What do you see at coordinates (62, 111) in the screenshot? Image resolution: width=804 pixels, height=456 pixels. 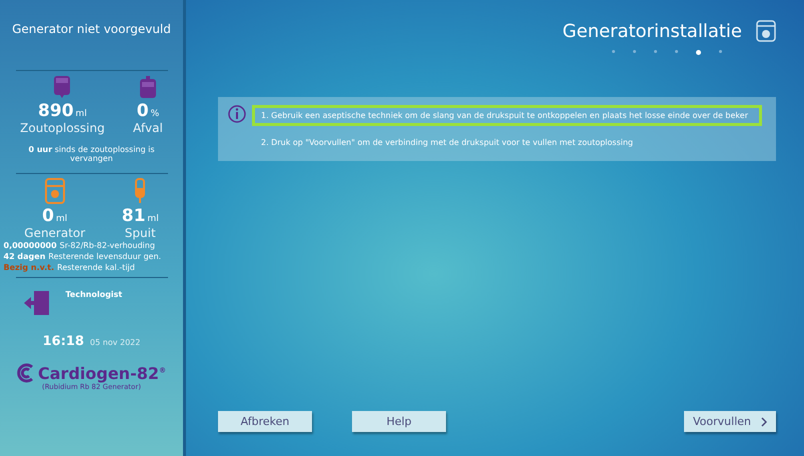 I see `metric-value: 890 ml` at bounding box center [62, 111].